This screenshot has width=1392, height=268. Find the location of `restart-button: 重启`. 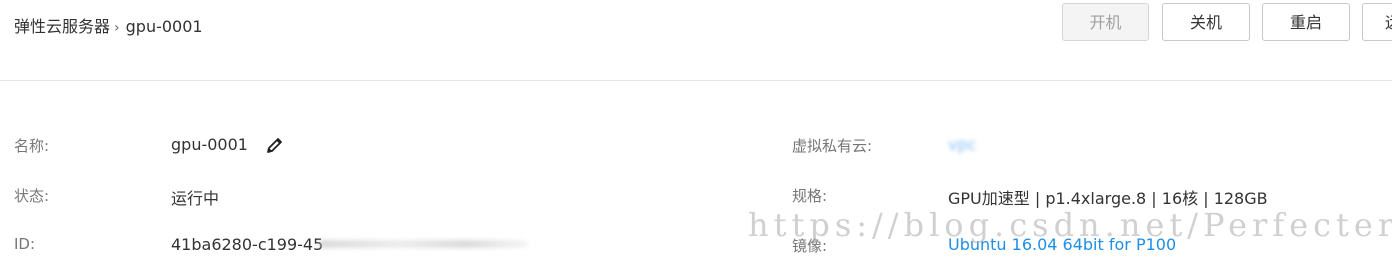

restart-button: 重启 is located at coordinates (1306, 22).